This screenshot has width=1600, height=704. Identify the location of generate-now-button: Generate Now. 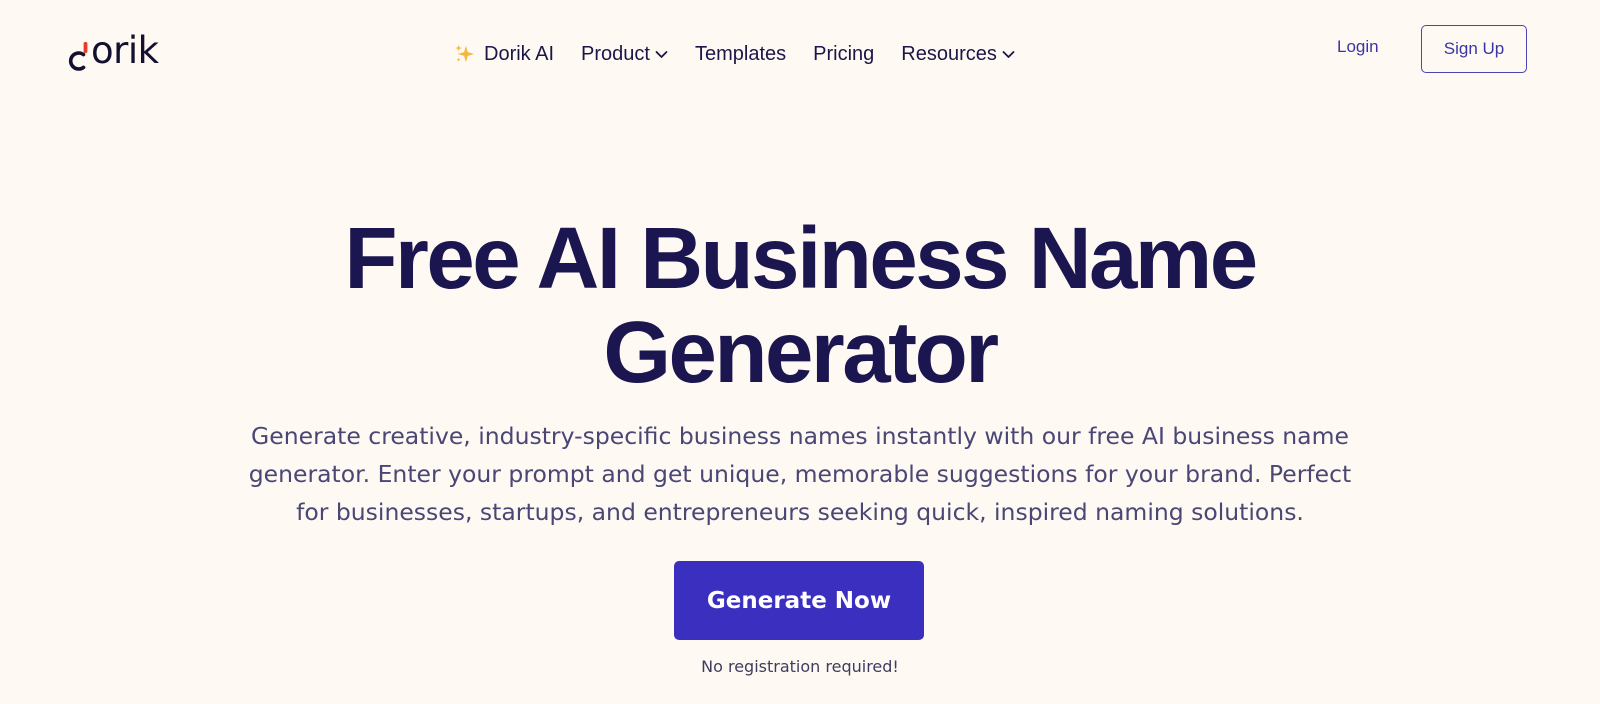
(799, 600).